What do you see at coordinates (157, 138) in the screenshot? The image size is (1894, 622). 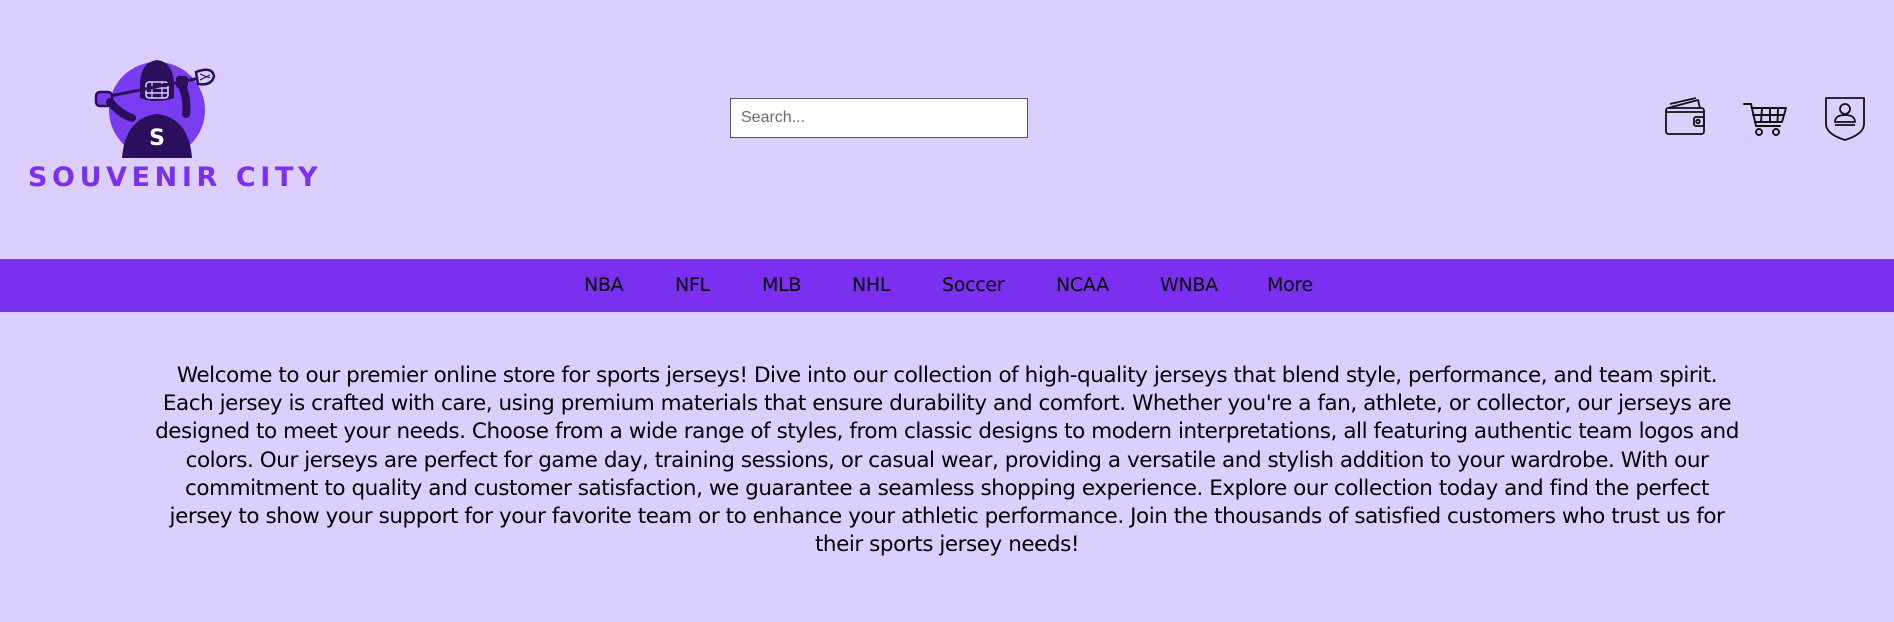 I see `logo-shirt-letter: S` at bounding box center [157, 138].